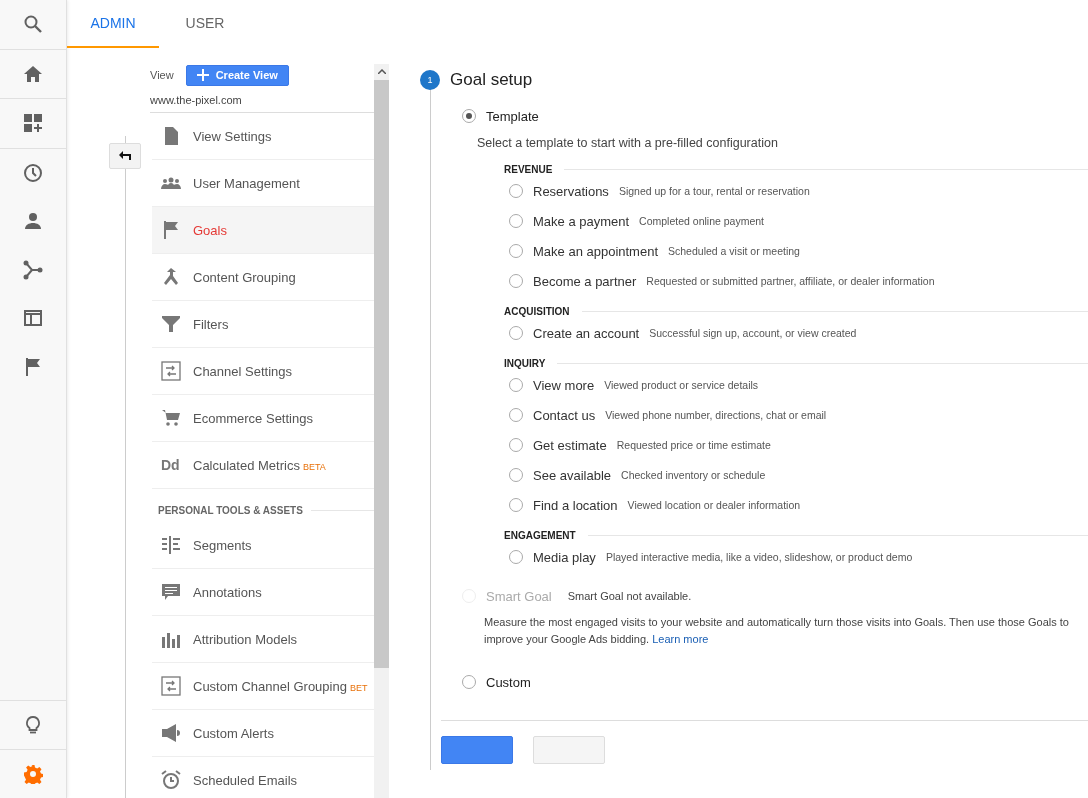 Image resolution: width=1088 pixels, height=798 pixels. Describe the element at coordinates (33, 725) in the screenshot. I see `lightbulb-icon` at that location.